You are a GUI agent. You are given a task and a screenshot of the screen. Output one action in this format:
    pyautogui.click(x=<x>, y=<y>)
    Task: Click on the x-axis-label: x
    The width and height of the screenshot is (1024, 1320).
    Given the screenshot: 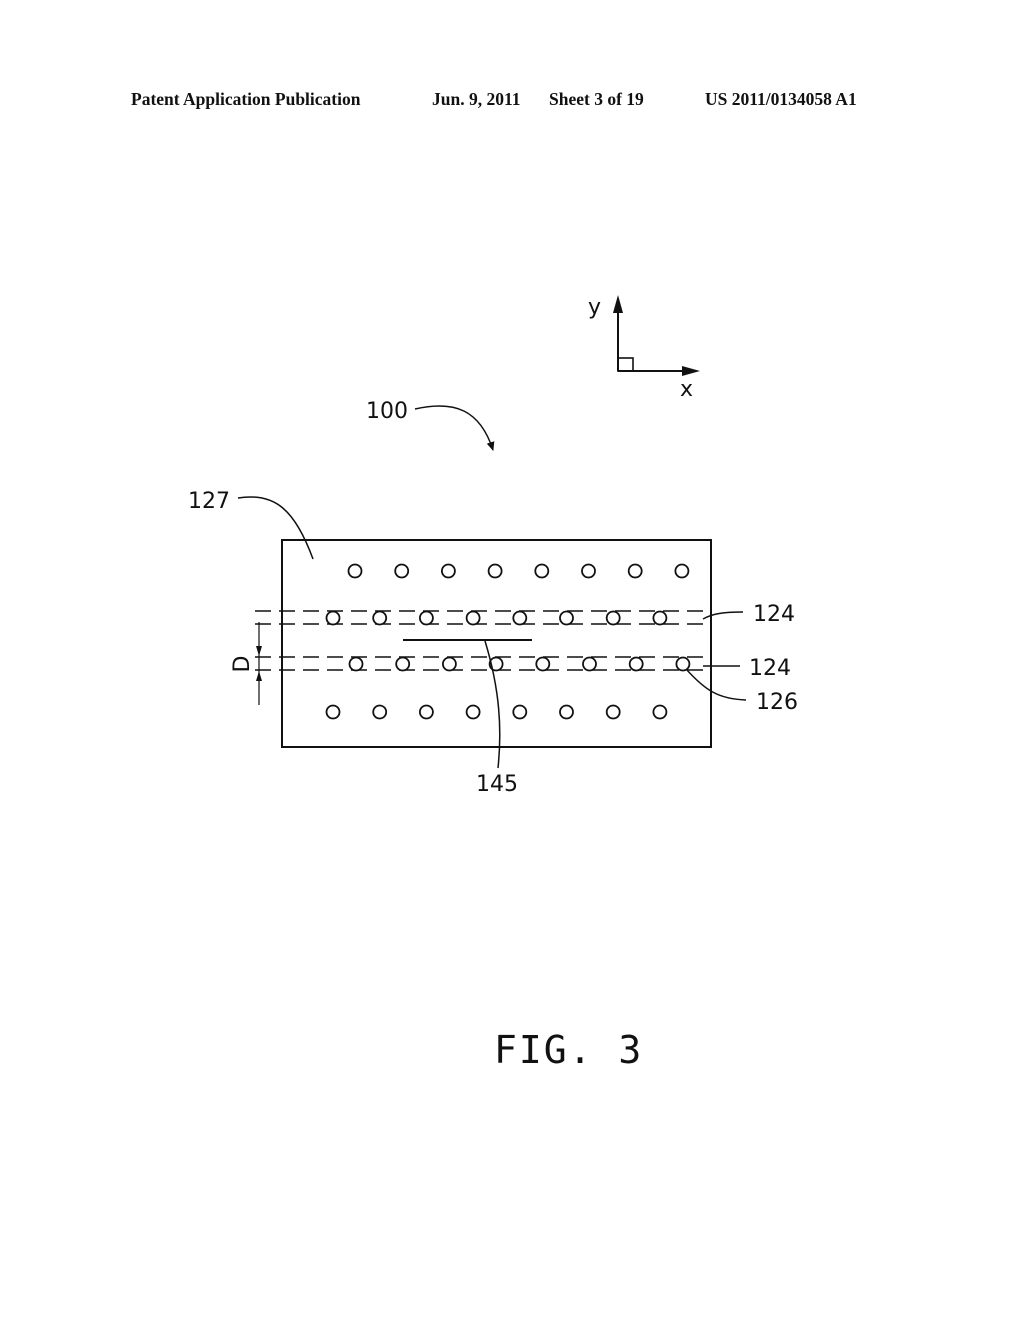 What is the action you would take?
    pyautogui.click(x=686, y=389)
    